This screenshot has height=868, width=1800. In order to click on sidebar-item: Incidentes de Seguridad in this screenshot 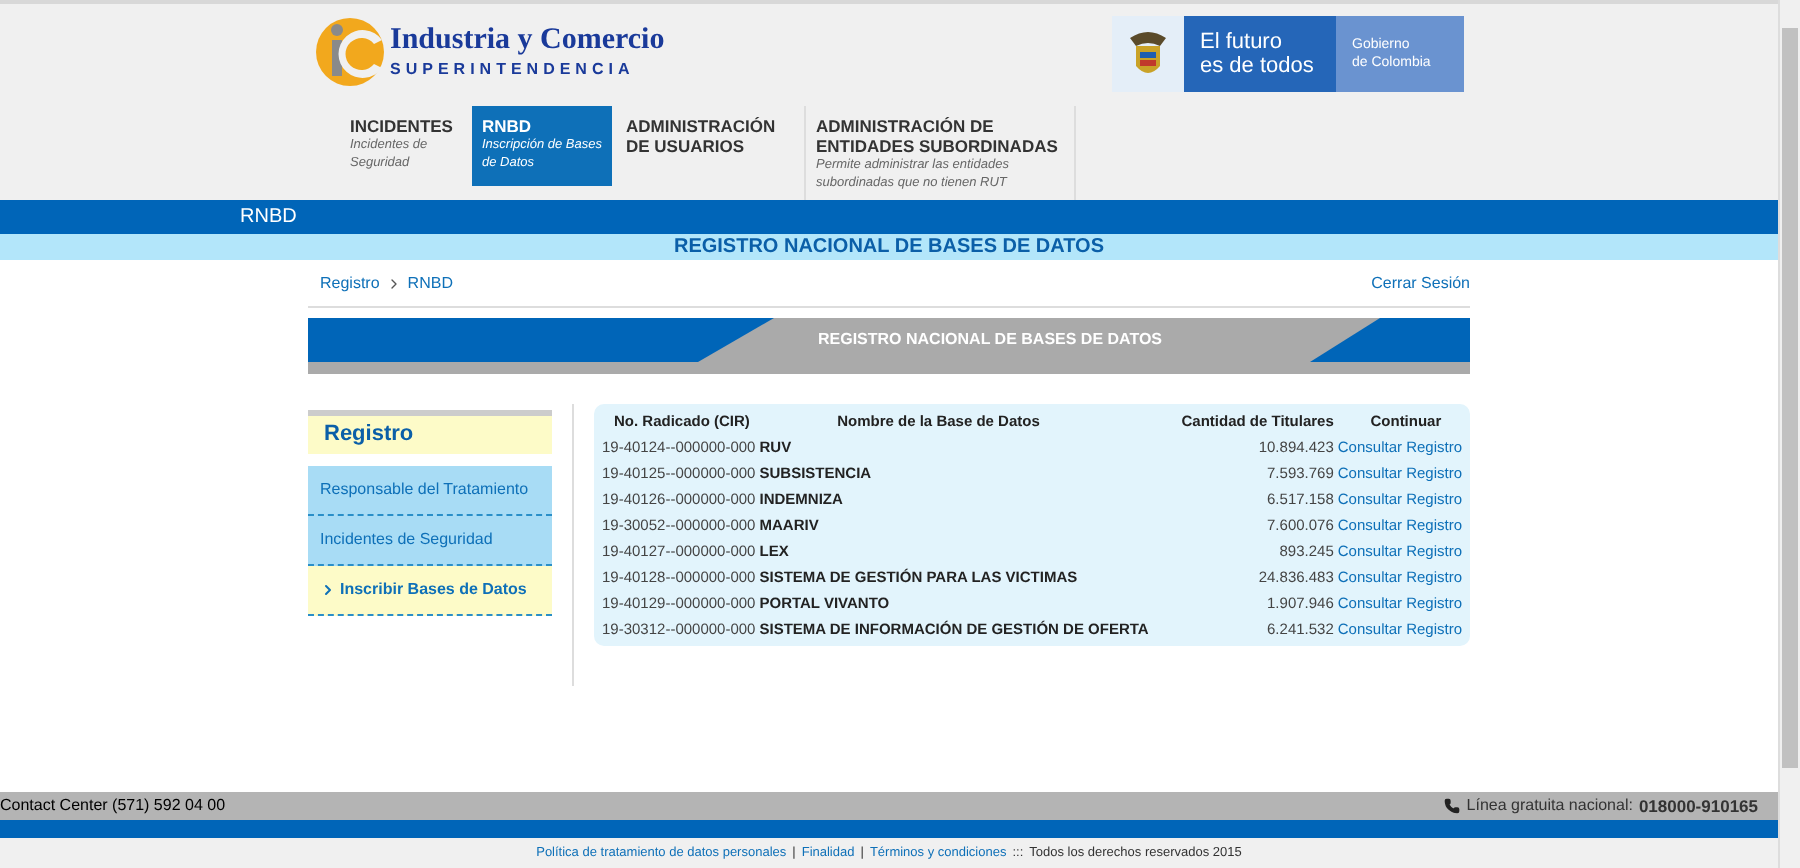, I will do `click(430, 541)`.